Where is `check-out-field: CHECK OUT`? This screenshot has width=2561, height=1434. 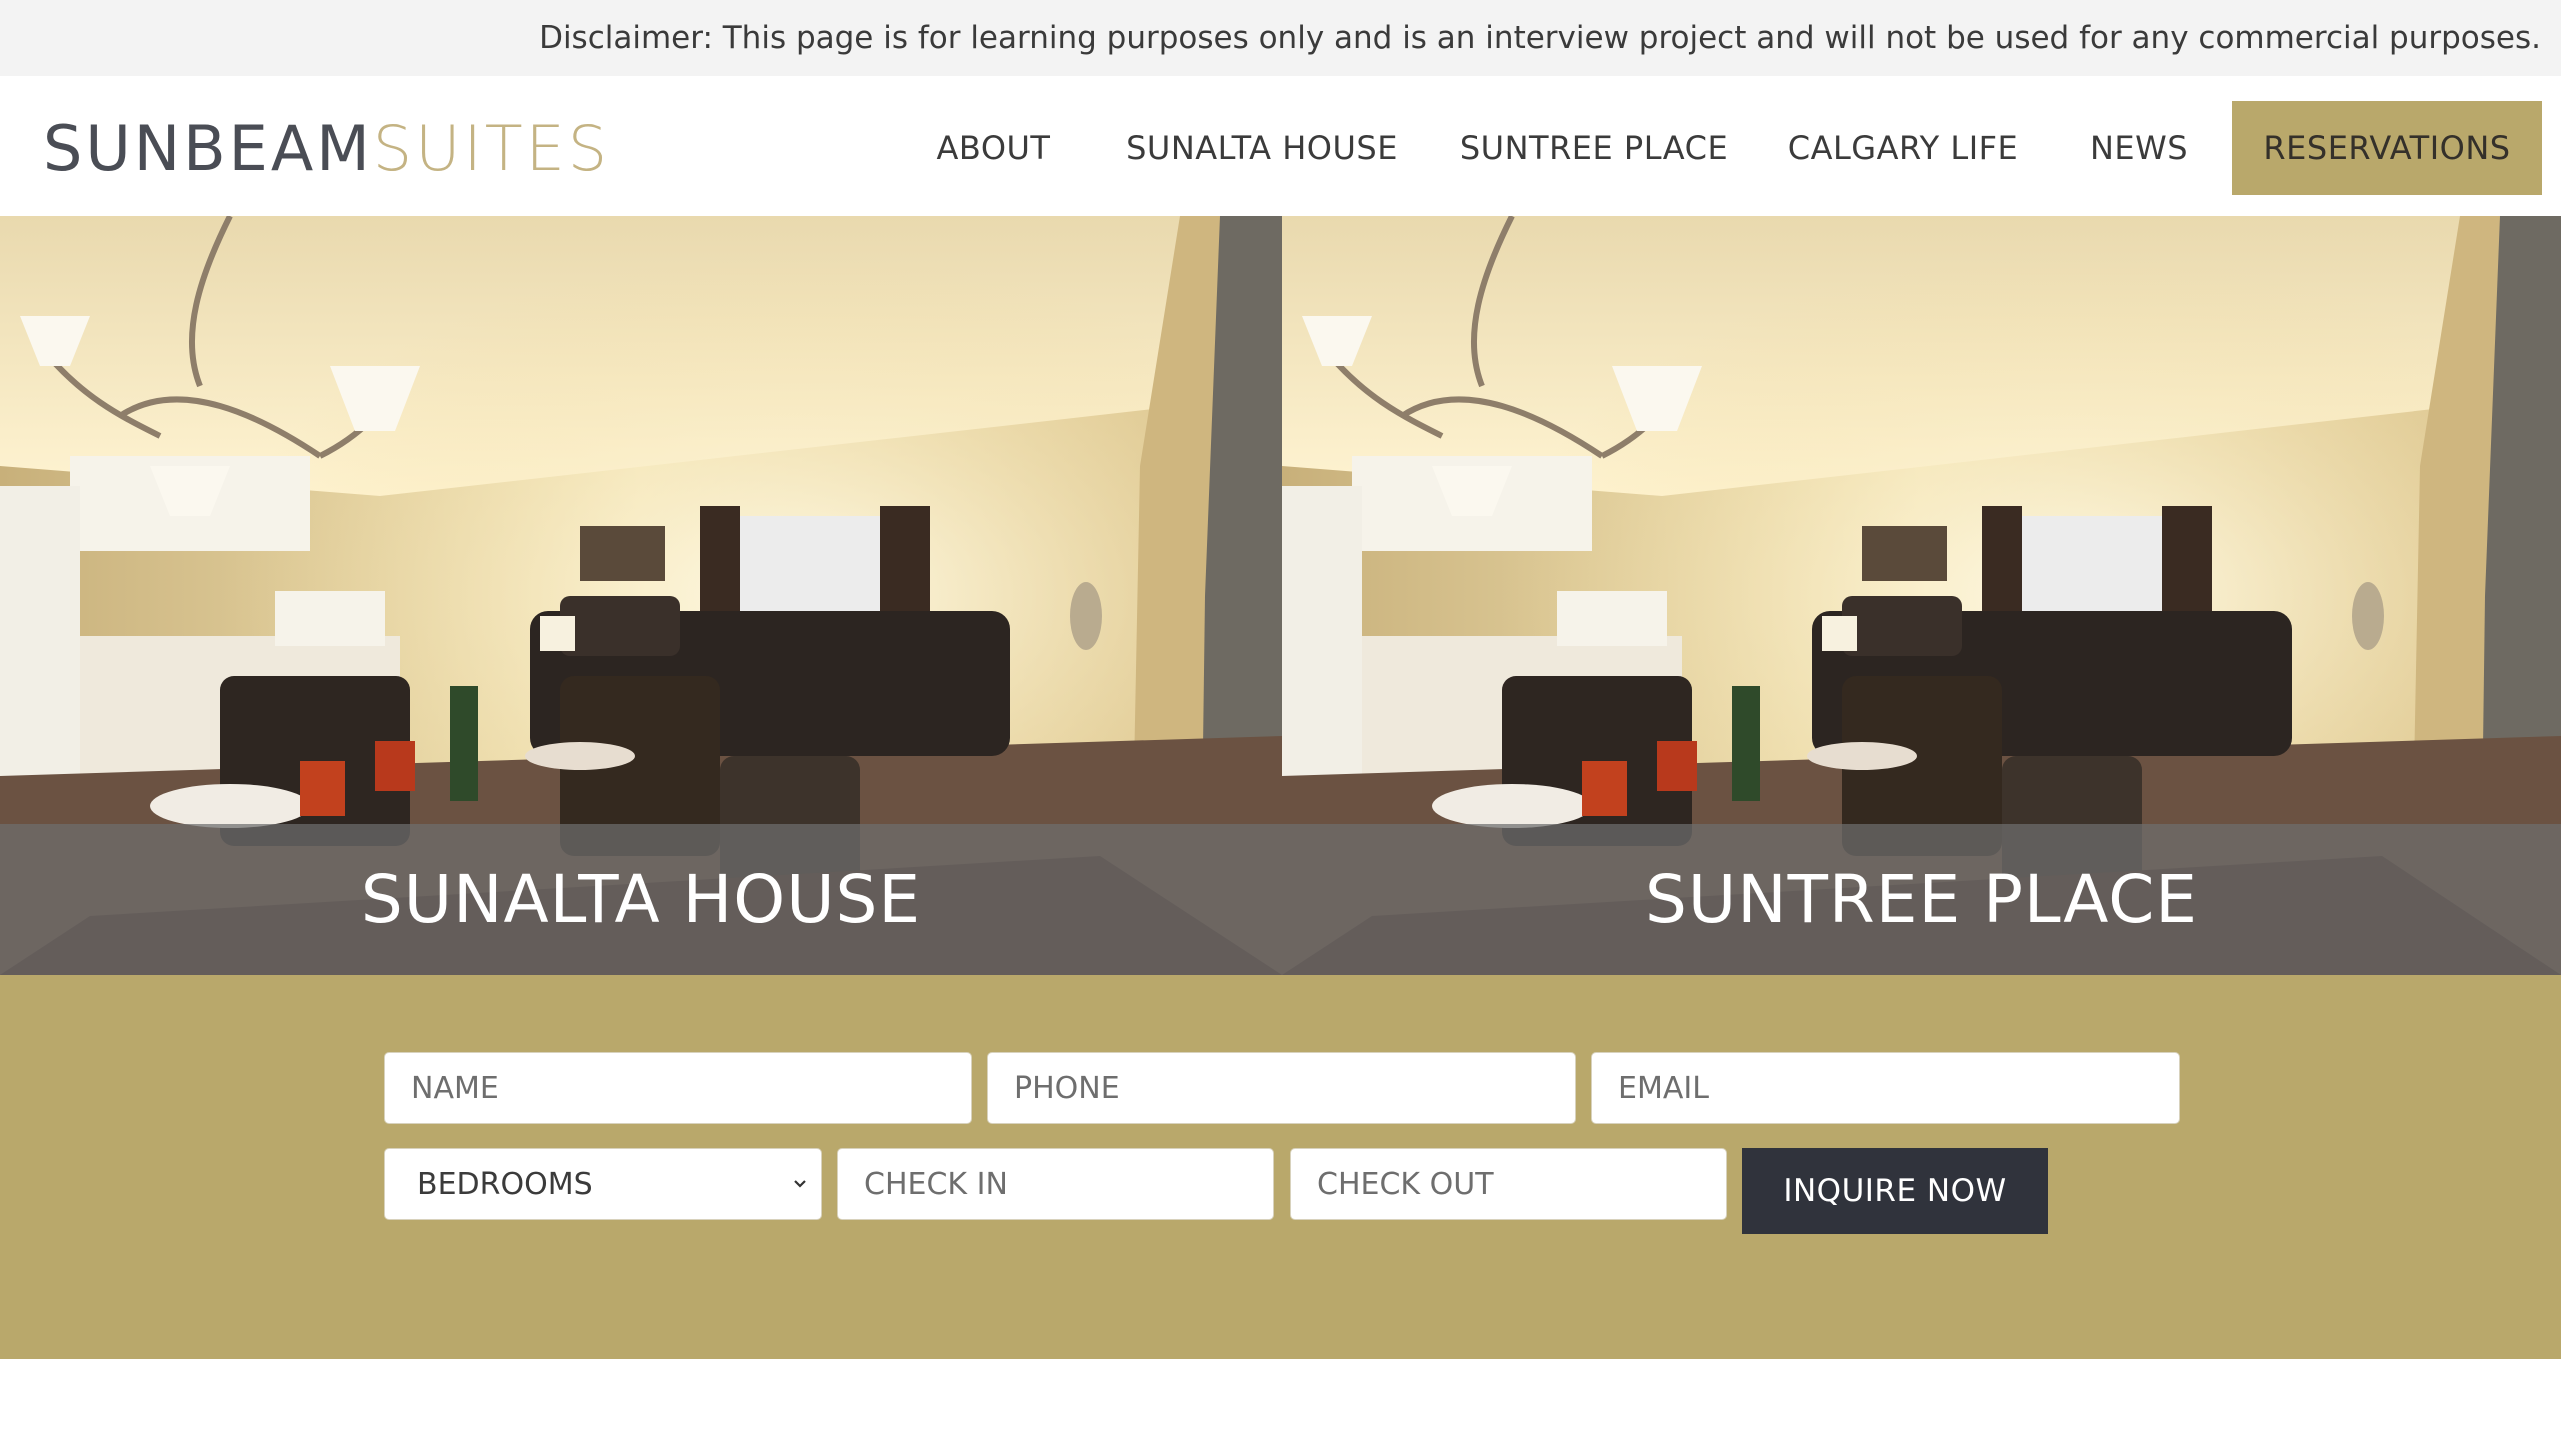 check-out-field: CHECK OUT is located at coordinates (1508, 1184).